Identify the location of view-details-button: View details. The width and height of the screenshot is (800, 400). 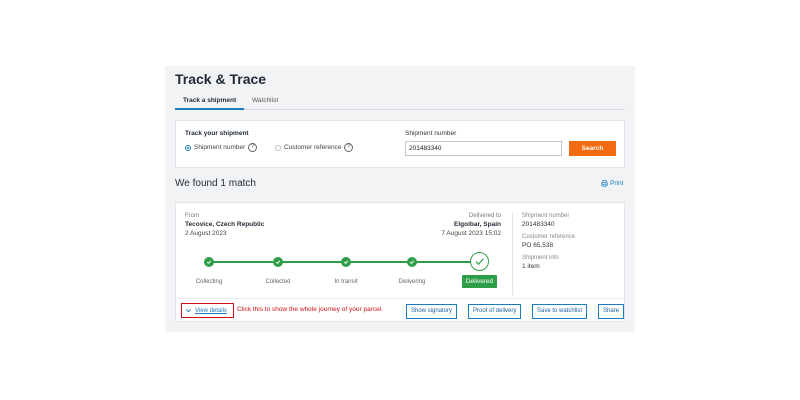
(207, 310).